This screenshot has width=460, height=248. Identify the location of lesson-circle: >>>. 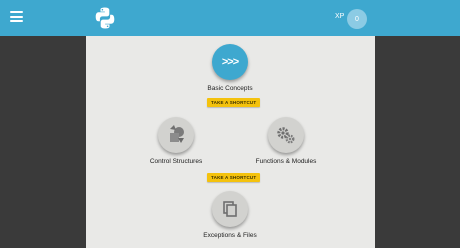
(230, 62).